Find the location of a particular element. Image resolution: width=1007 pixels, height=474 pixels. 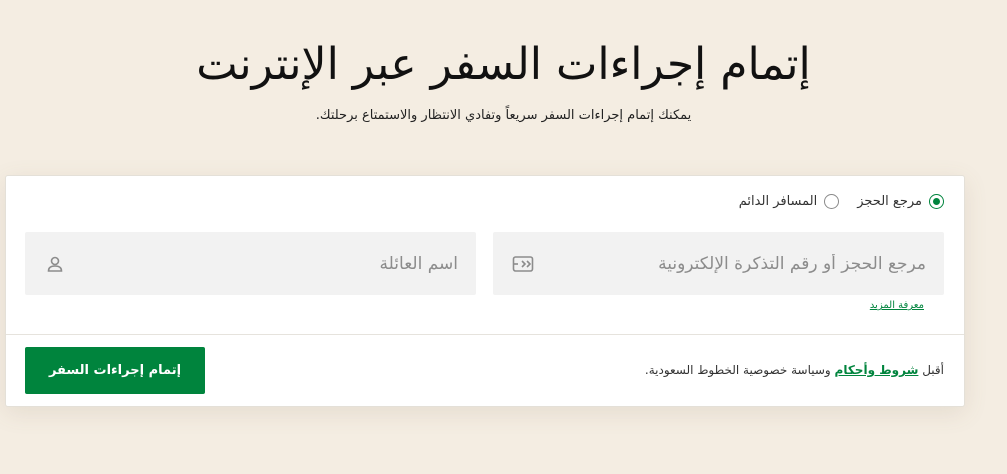

last-name-field is located at coordinates (250, 263).